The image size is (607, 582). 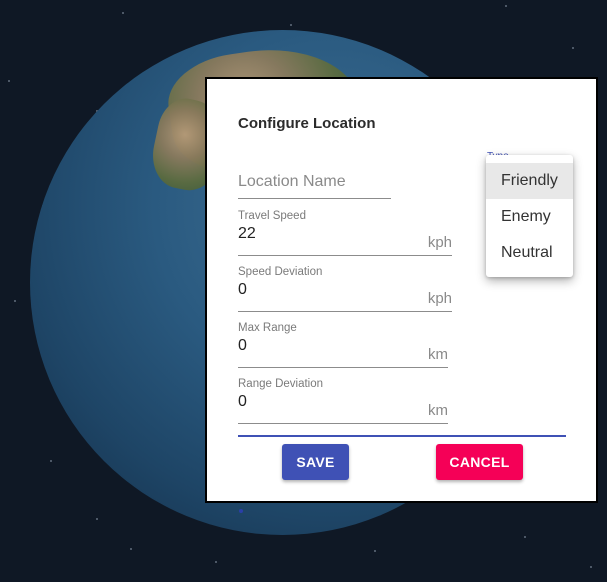 I want to click on max-range-field: Max Range 0 km, so click(x=343, y=345).